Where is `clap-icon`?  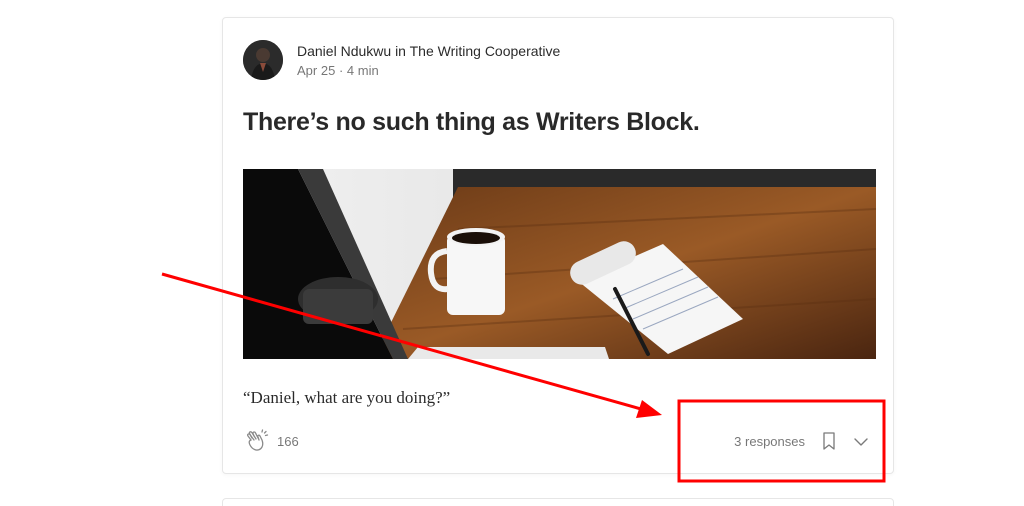 clap-icon is located at coordinates (256, 441).